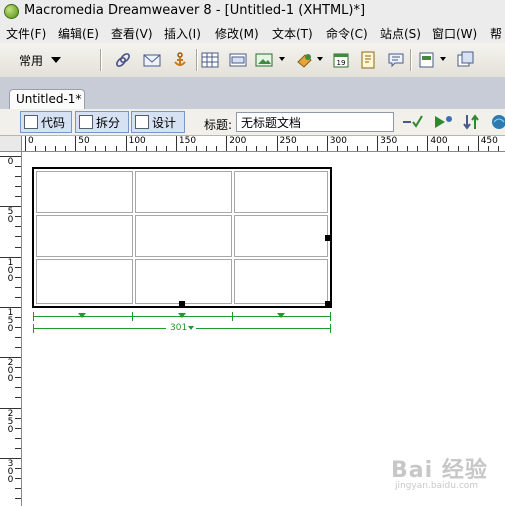 The width and height of the screenshot is (505, 506). I want to click on menu-commands: 命令(C), so click(347, 33).